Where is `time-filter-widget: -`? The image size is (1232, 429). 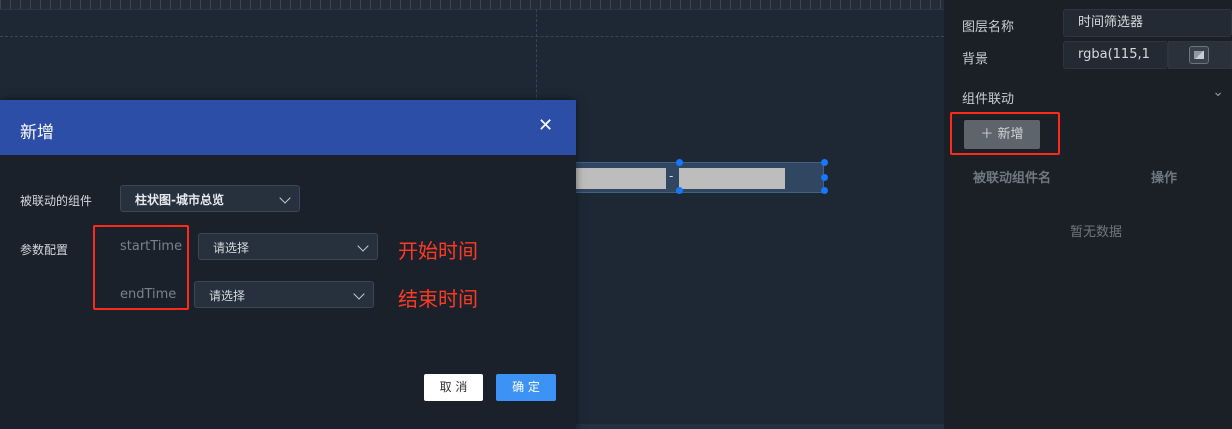
time-filter-widget: - is located at coordinates (692, 177).